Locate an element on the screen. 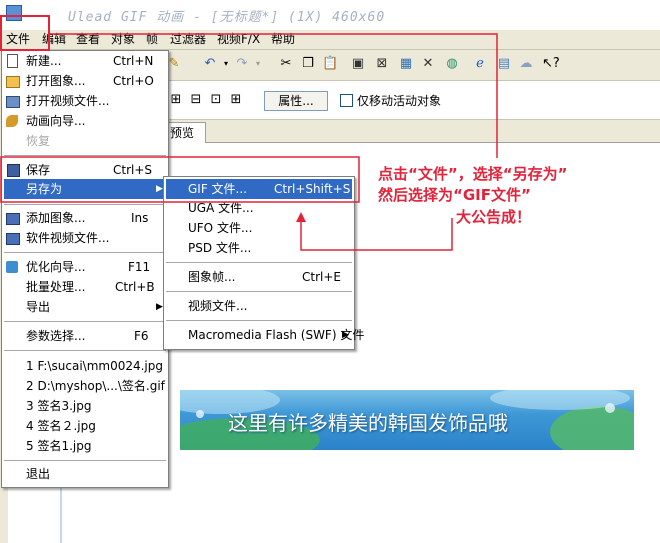 The height and width of the screenshot is (543, 660). annotation-line-2: 然后选择为“GIF文件” is located at coordinates (454, 195).